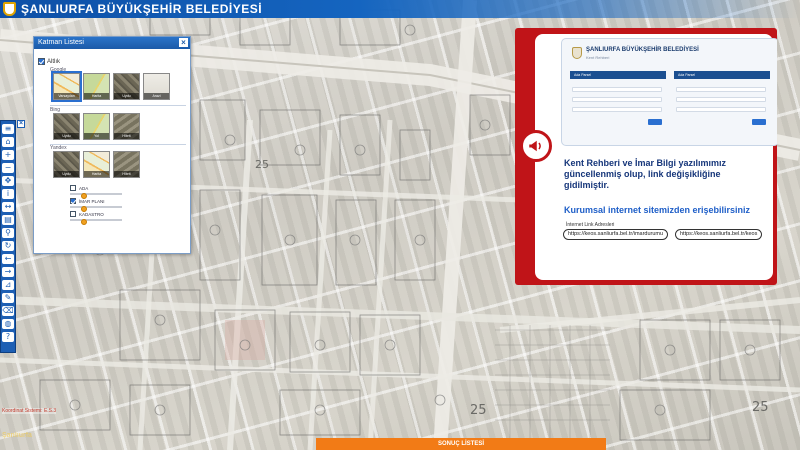 Image resolution: width=800 pixels, height=450 pixels. I want to click on back-icon: ←, so click(8, 259).